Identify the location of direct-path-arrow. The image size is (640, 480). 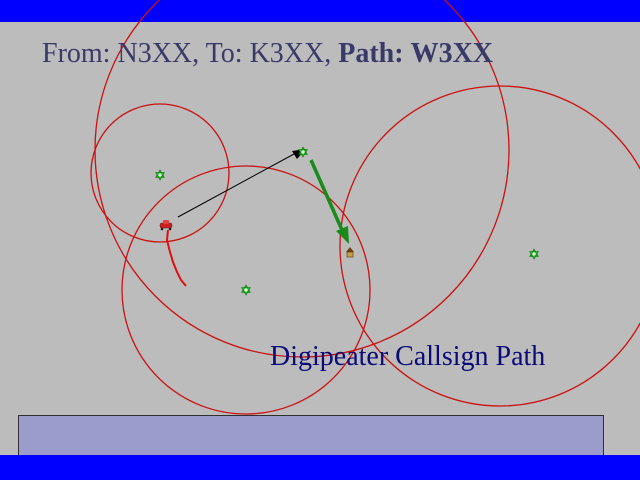
(236, 185).